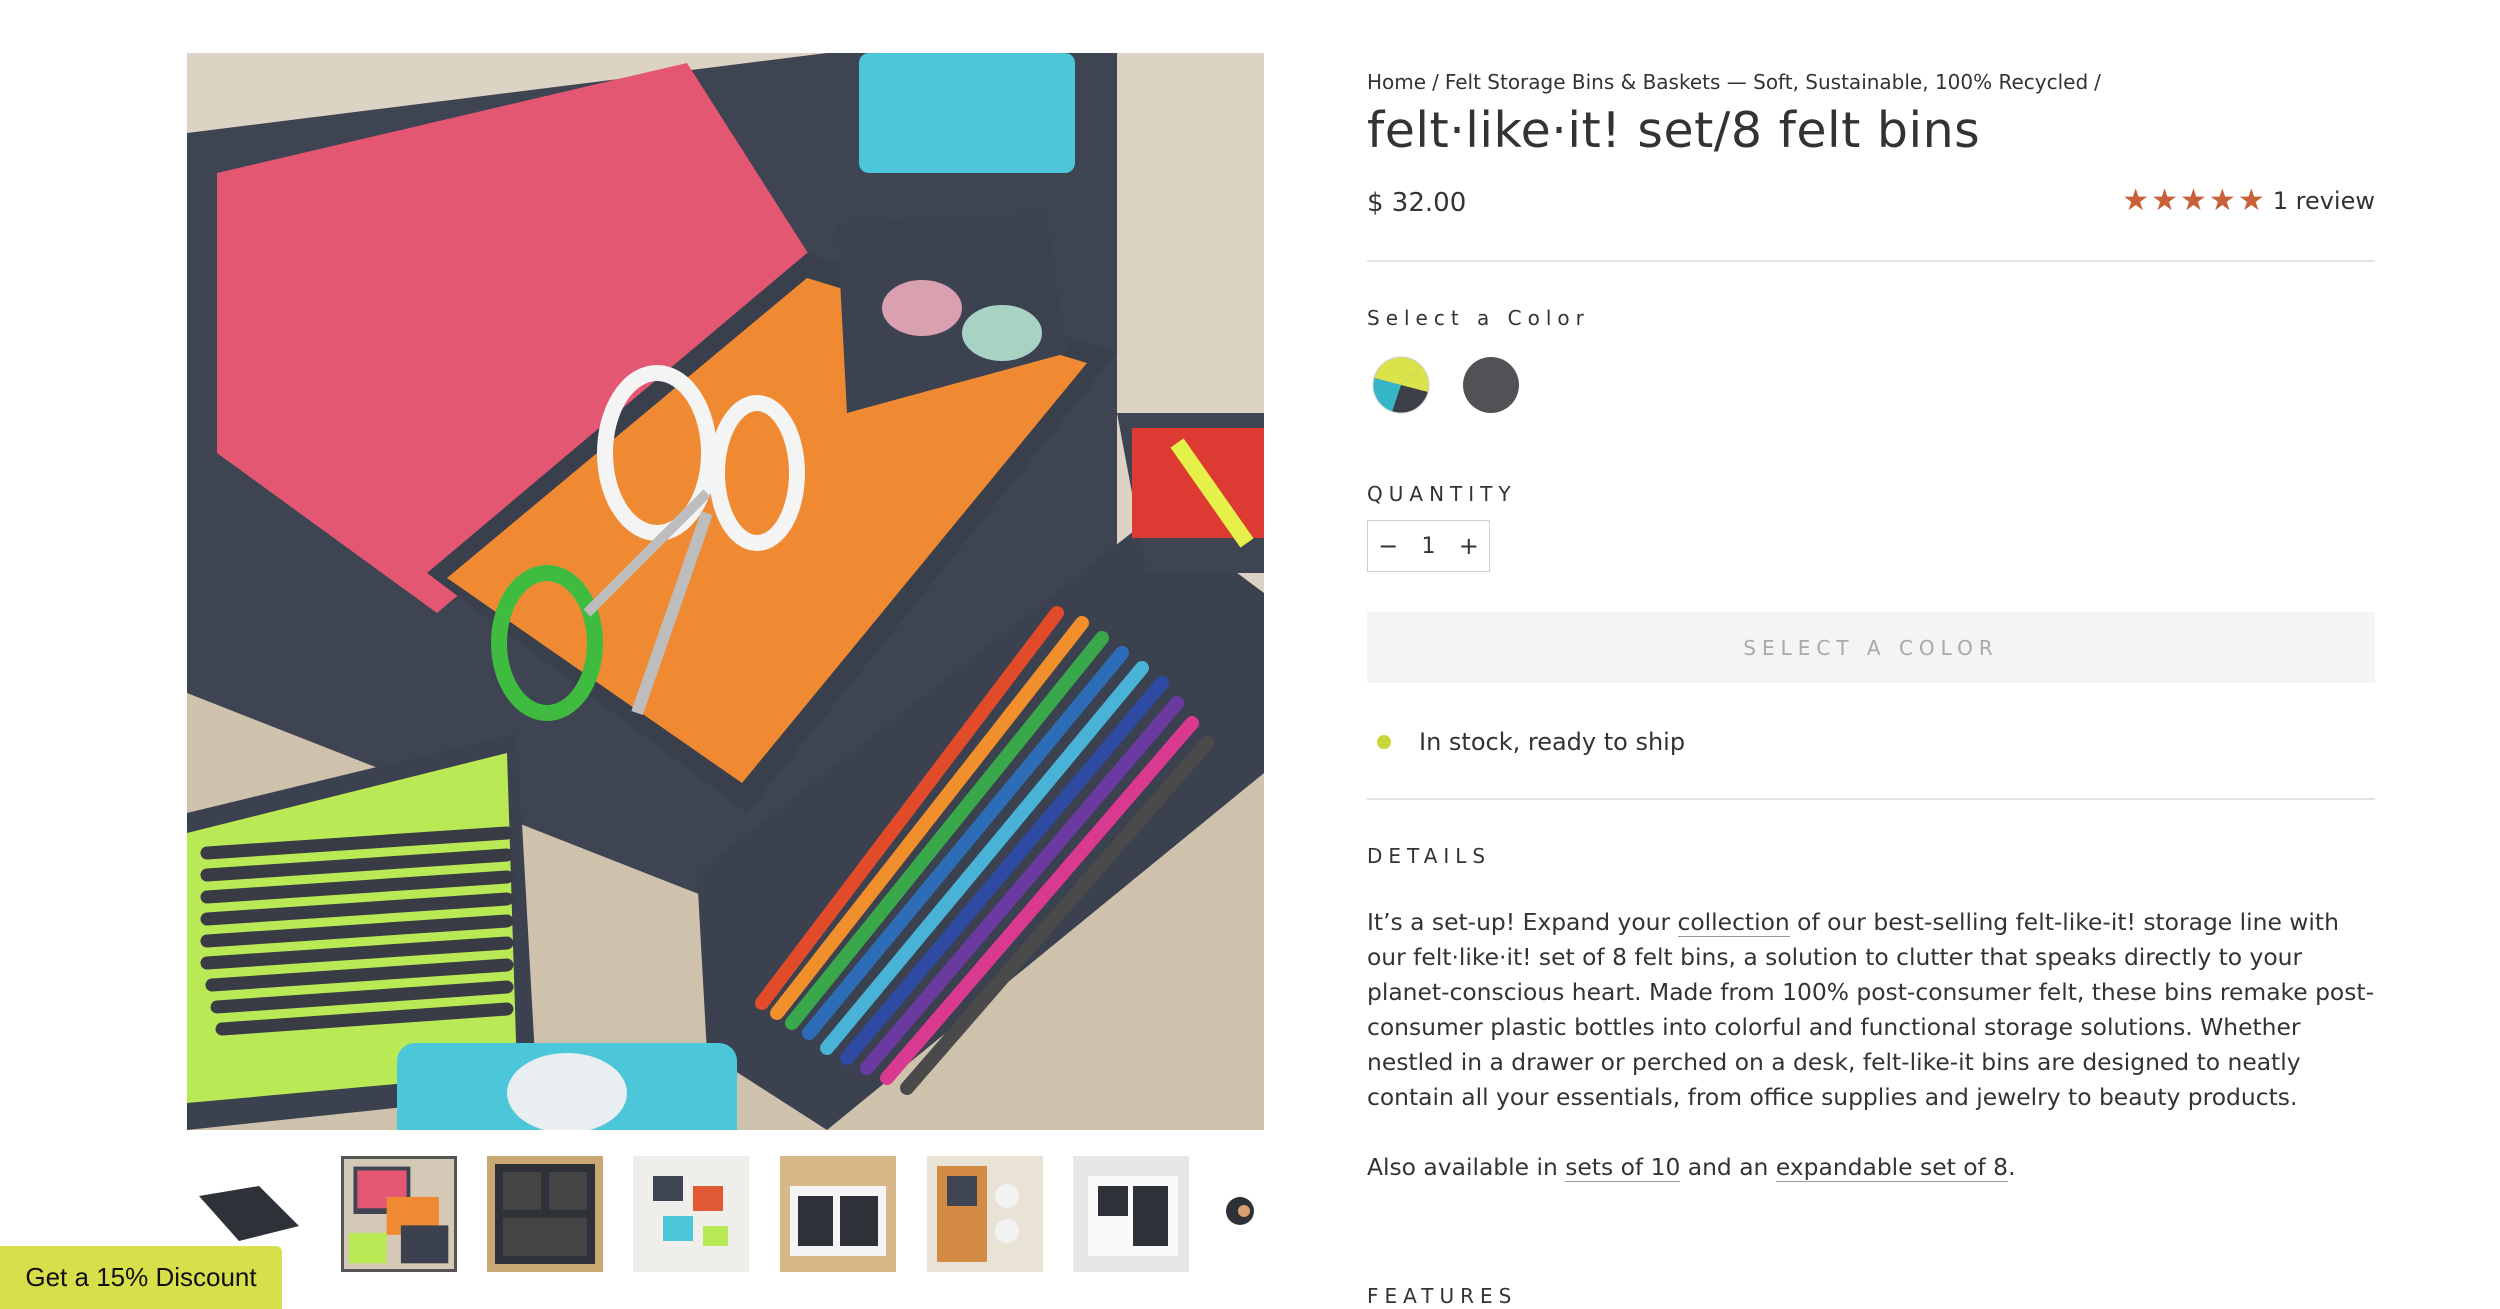 The width and height of the screenshot is (2500, 1309). Describe the element at coordinates (1469, 546) in the screenshot. I see `quantity-increase-button: +` at that location.